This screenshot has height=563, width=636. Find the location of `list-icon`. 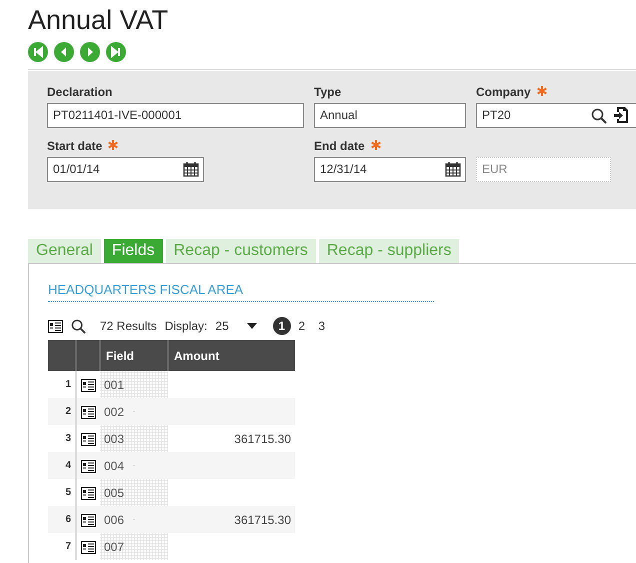

list-icon is located at coordinates (55, 326).